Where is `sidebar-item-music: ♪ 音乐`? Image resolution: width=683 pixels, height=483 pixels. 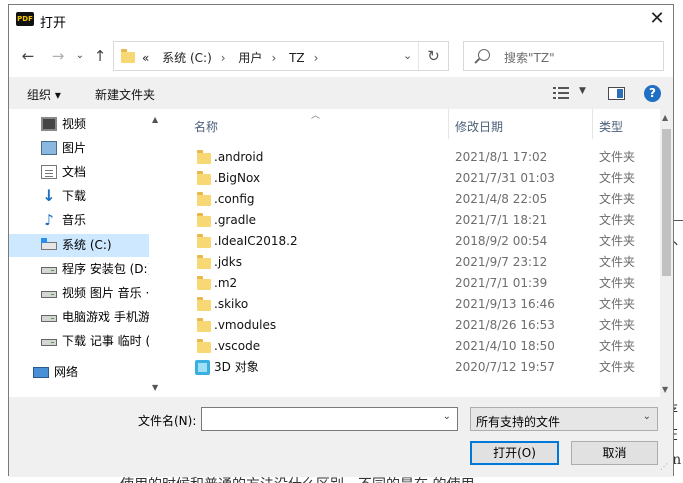 sidebar-item-music: ♪ 音乐 is located at coordinates (79, 220).